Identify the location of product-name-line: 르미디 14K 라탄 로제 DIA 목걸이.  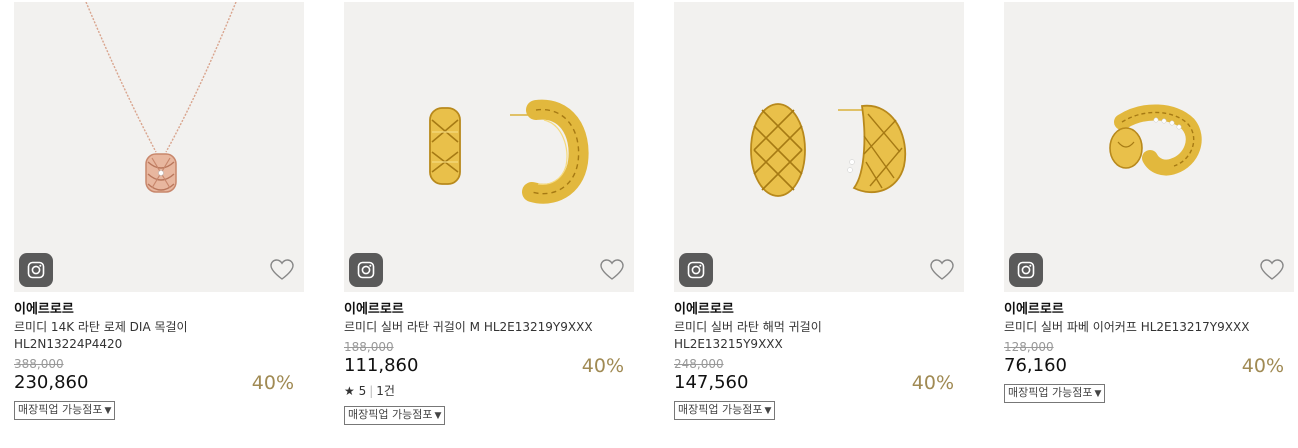
(101, 327).